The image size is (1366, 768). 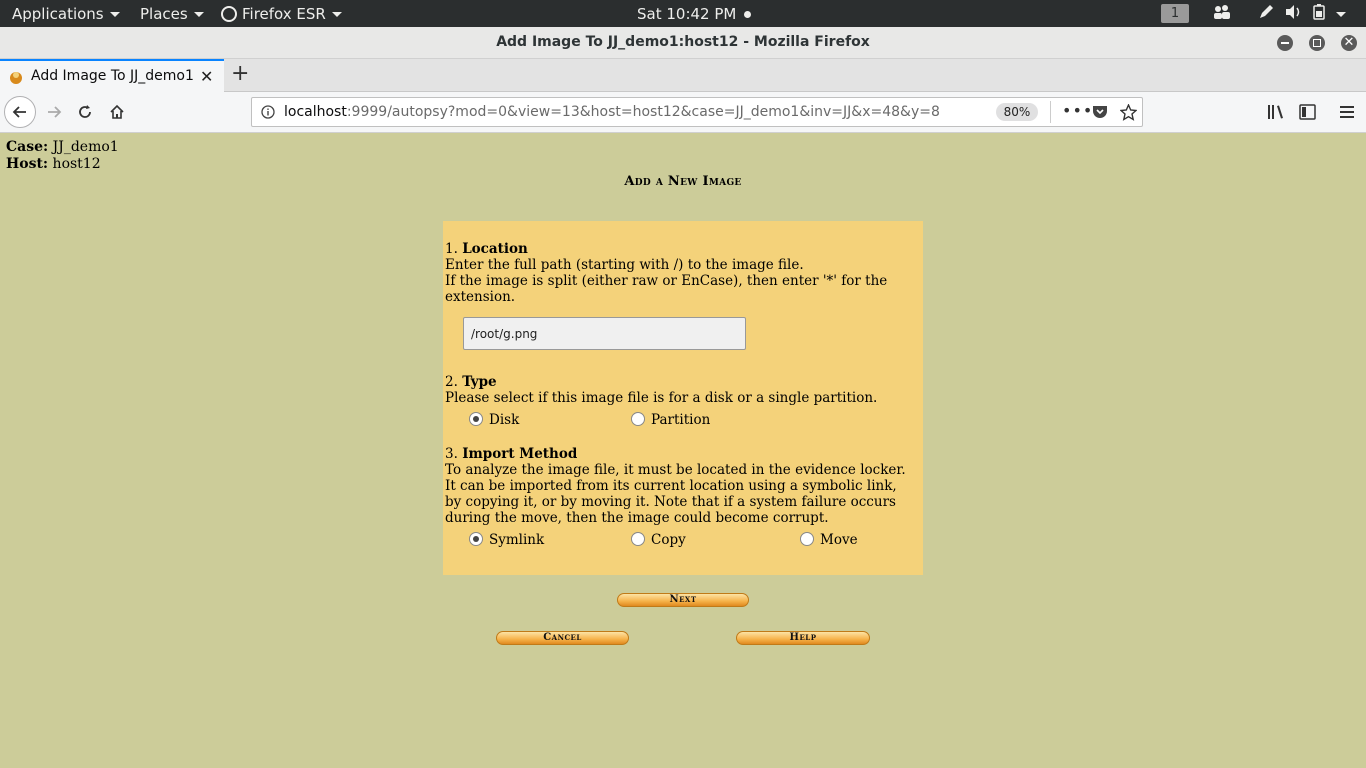 What do you see at coordinates (479, 382) in the screenshot?
I see `type-heading-text: Type` at bounding box center [479, 382].